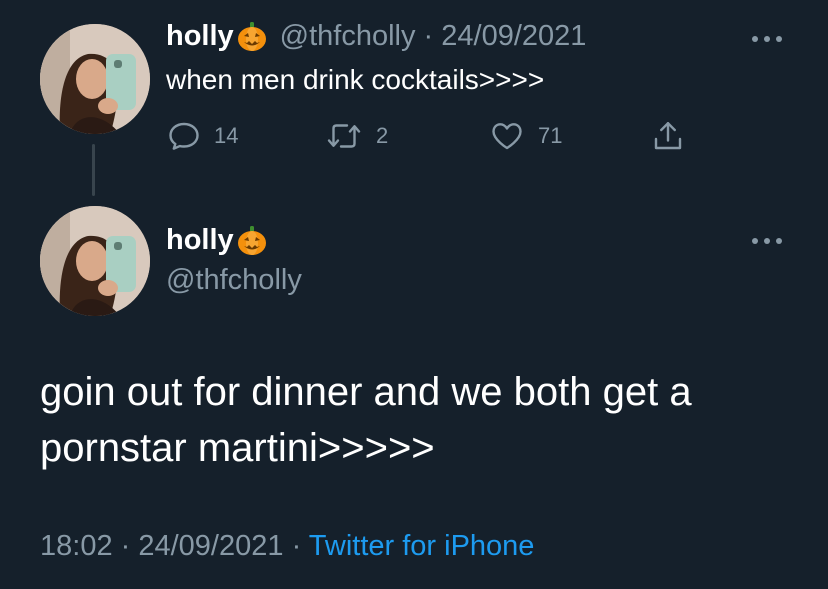 Image resolution: width=828 pixels, height=589 pixels. What do you see at coordinates (202, 136) in the screenshot?
I see `reply-button: 14` at bounding box center [202, 136].